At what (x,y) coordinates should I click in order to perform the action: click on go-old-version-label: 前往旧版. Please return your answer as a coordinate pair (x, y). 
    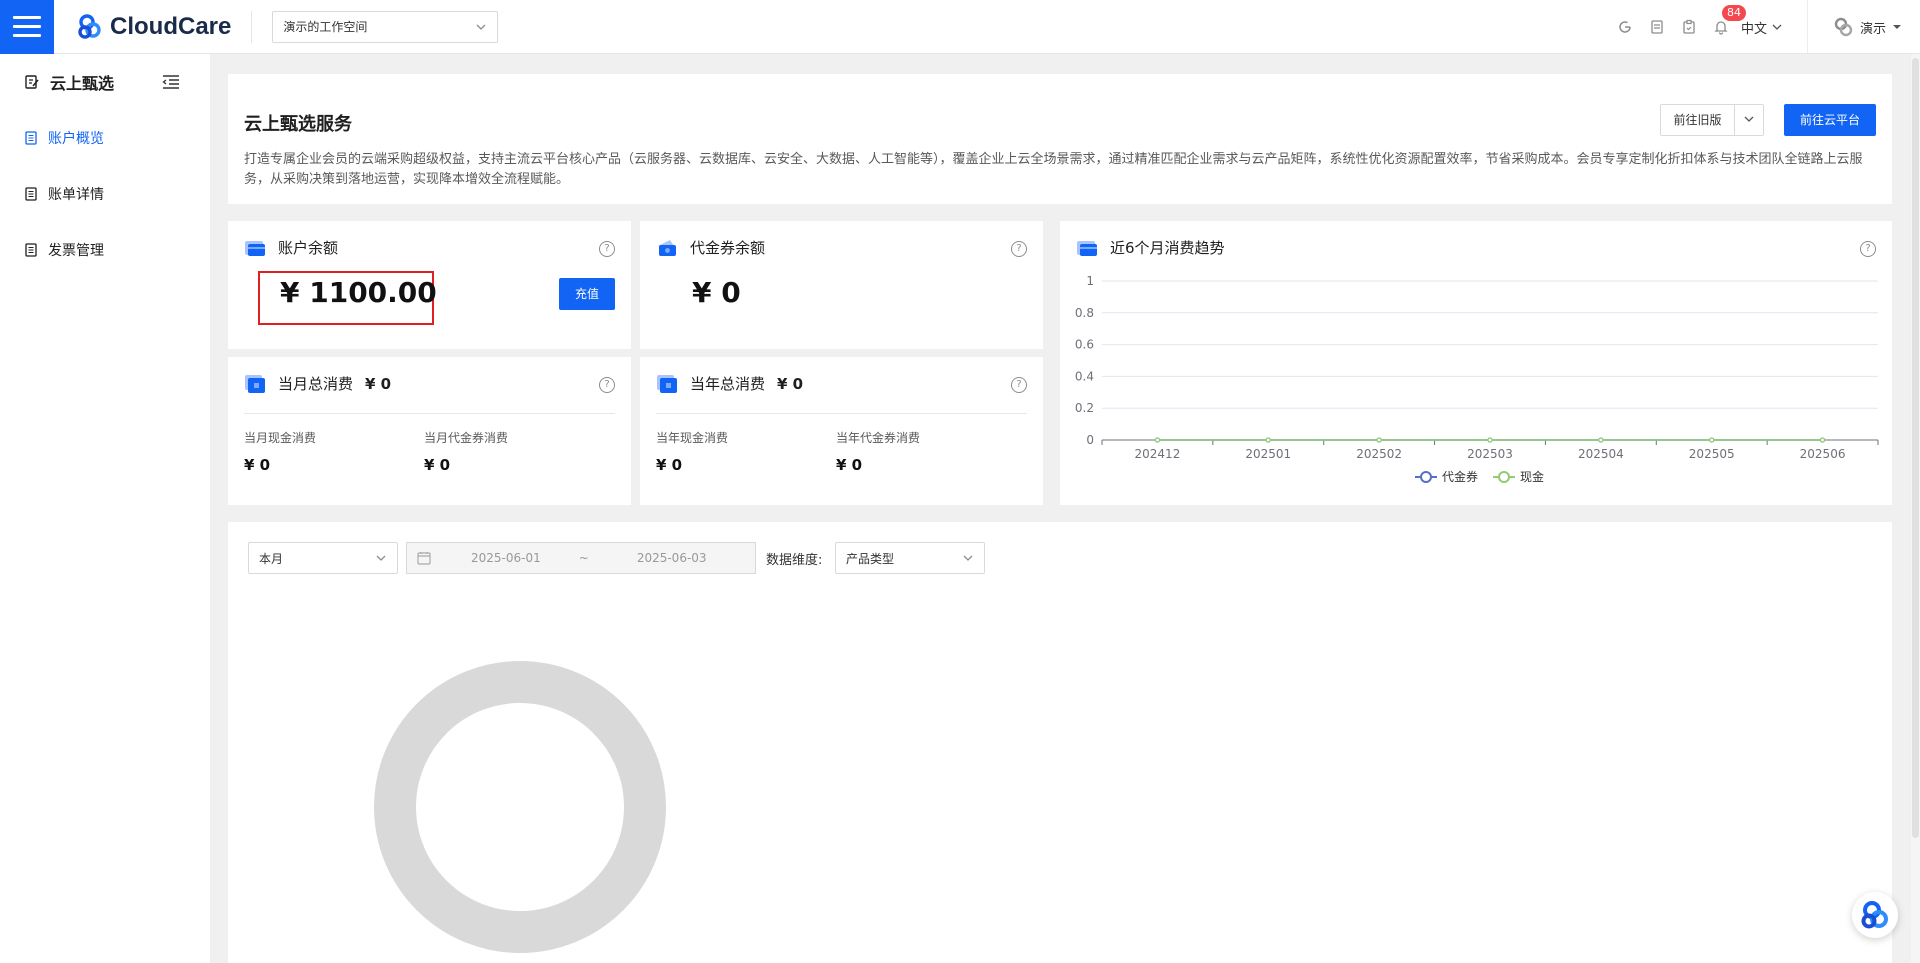
    Looking at the image, I should click on (1698, 120).